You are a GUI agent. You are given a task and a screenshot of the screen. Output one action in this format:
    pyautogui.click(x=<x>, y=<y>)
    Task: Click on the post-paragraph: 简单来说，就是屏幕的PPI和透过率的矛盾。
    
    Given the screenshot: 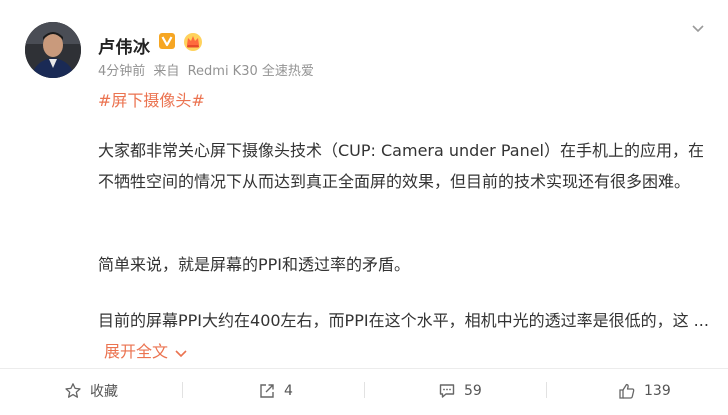 What is the action you would take?
    pyautogui.click(x=254, y=264)
    